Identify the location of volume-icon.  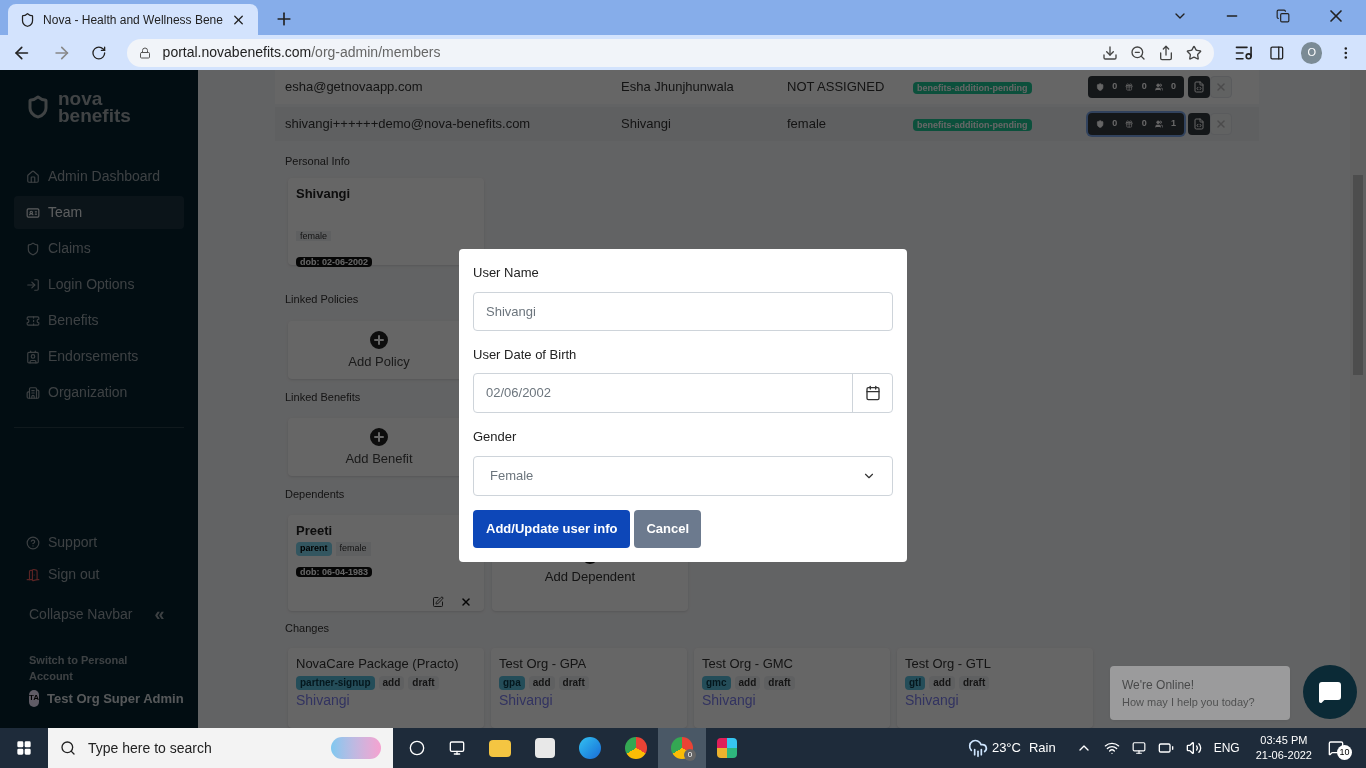
(1193, 748).